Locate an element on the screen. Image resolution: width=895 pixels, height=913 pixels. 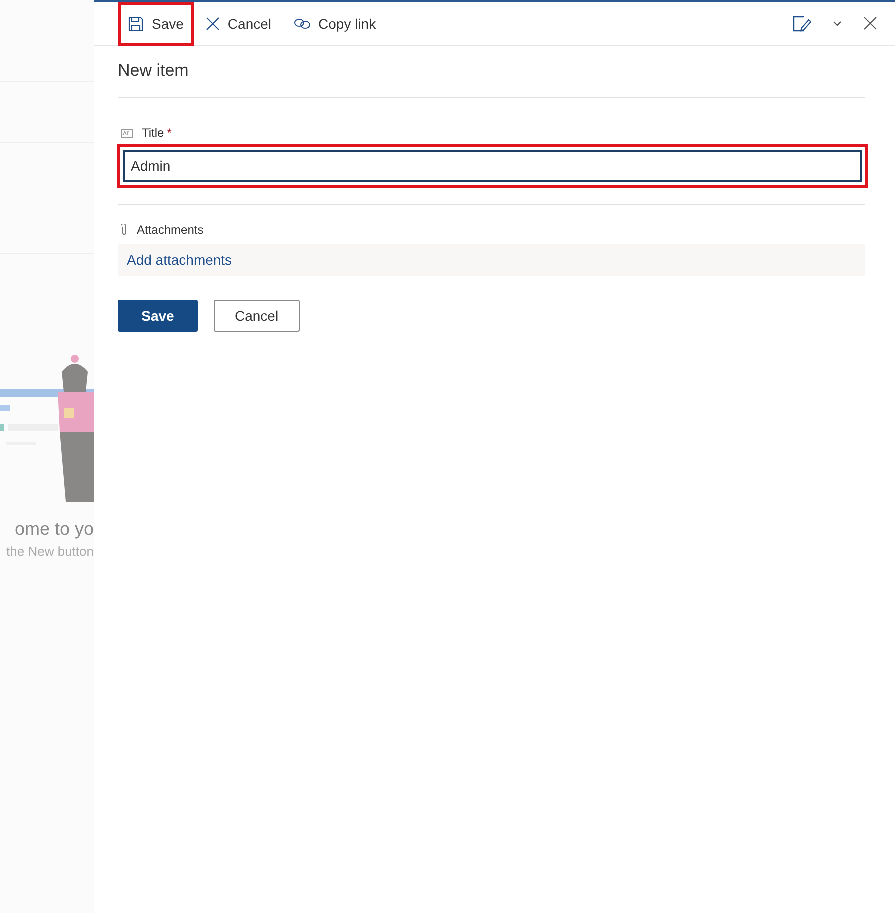
welcome-text: ome to yo is located at coordinates (54, 529).